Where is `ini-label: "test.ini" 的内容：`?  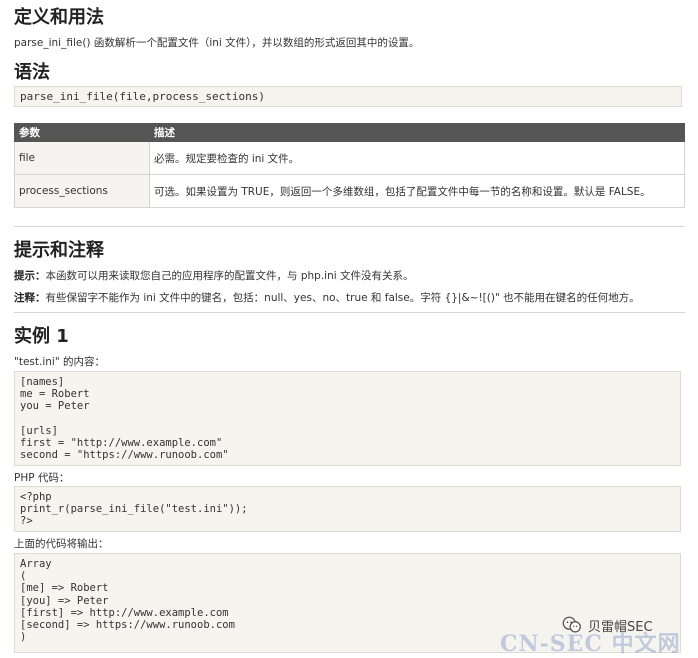 ini-label: "test.ini" 的内容： is located at coordinates (59, 362).